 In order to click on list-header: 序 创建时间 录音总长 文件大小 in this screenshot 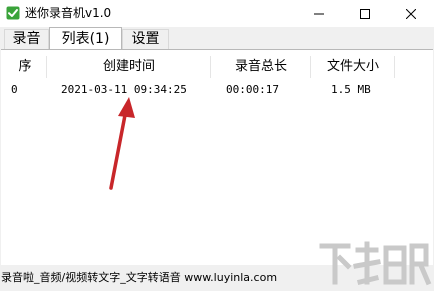, I will do `click(200, 67)`.